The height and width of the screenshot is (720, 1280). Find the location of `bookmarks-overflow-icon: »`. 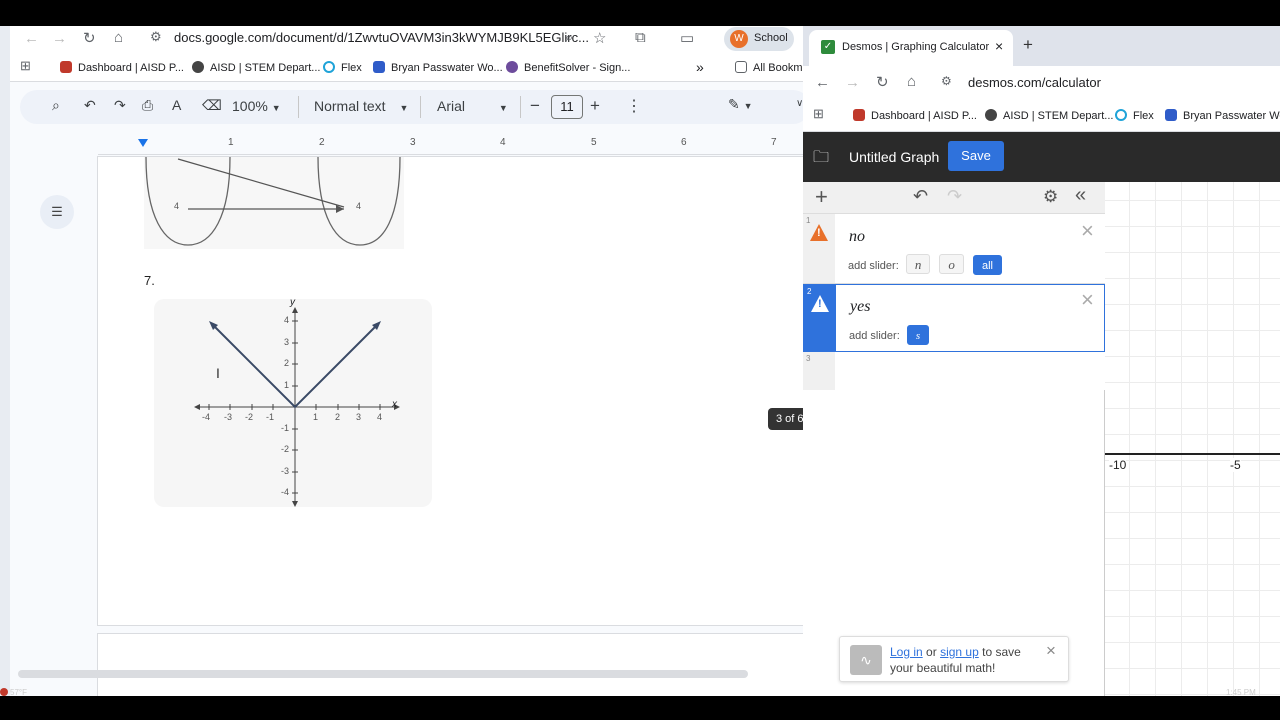

bookmarks-overflow-icon: » is located at coordinates (700, 67).